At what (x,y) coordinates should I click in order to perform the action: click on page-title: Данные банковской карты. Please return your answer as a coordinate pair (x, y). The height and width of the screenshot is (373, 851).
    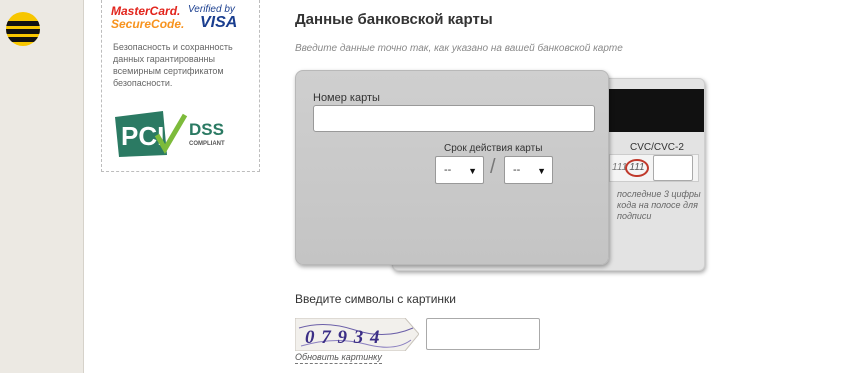
    Looking at the image, I should click on (394, 19).